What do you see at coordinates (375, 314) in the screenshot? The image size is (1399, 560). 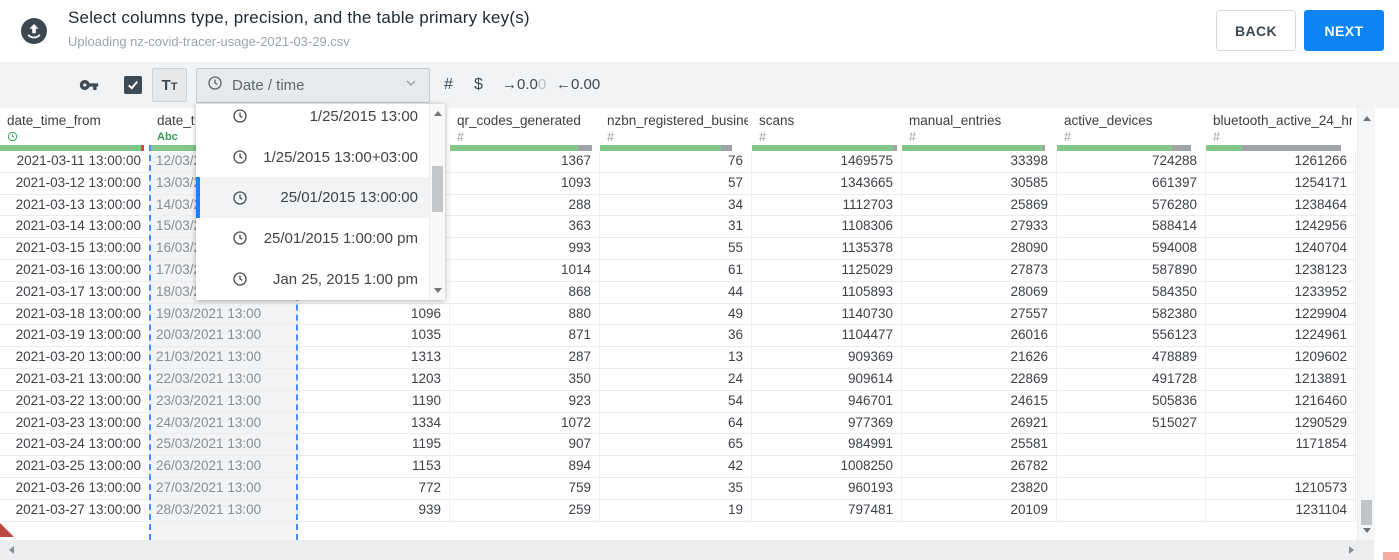 I see `table-cell: 1096` at bounding box center [375, 314].